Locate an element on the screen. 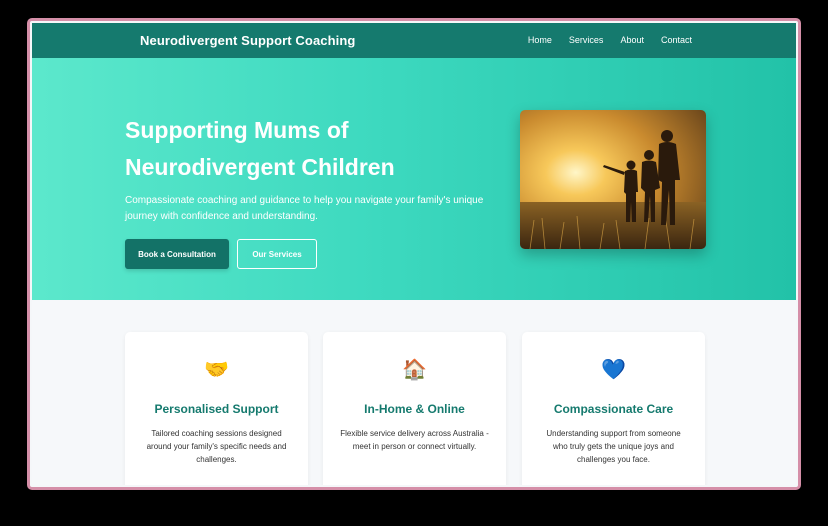  handshake-icon: 🤝 is located at coordinates (216, 369).